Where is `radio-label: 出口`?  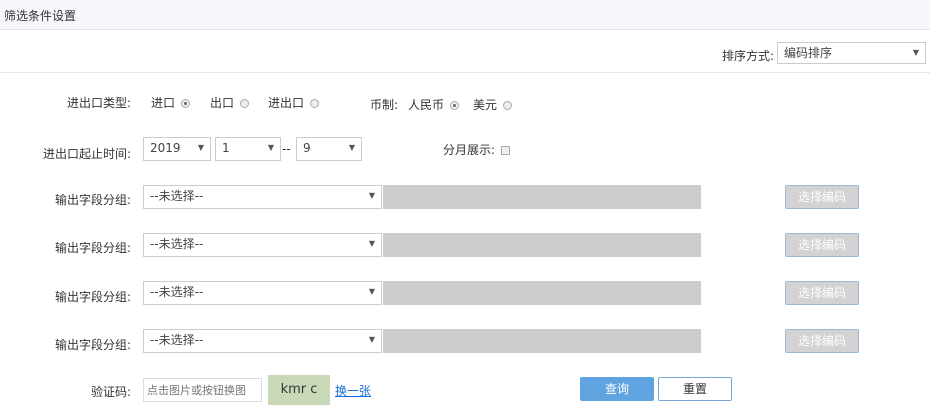
radio-label: 出口 is located at coordinates (222, 103).